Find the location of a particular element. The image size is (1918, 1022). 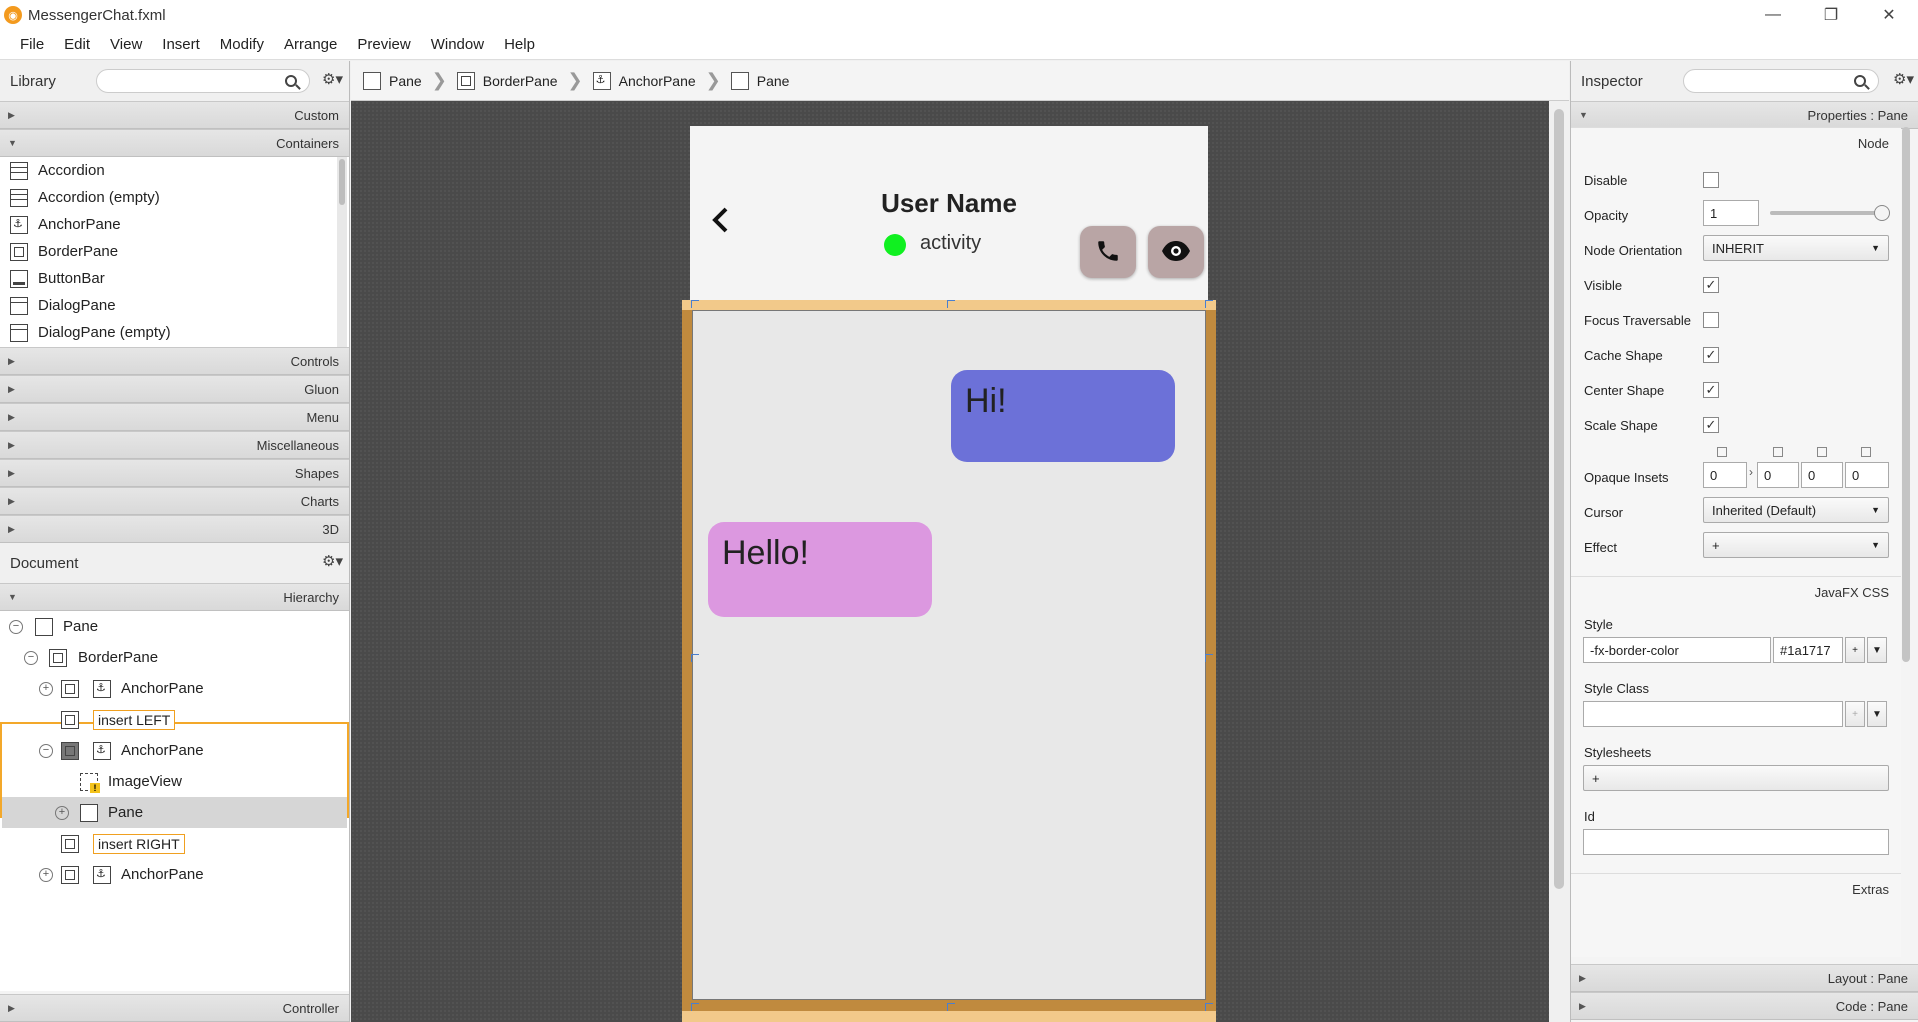

menu-edit: Edit is located at coordinates (77, 44).